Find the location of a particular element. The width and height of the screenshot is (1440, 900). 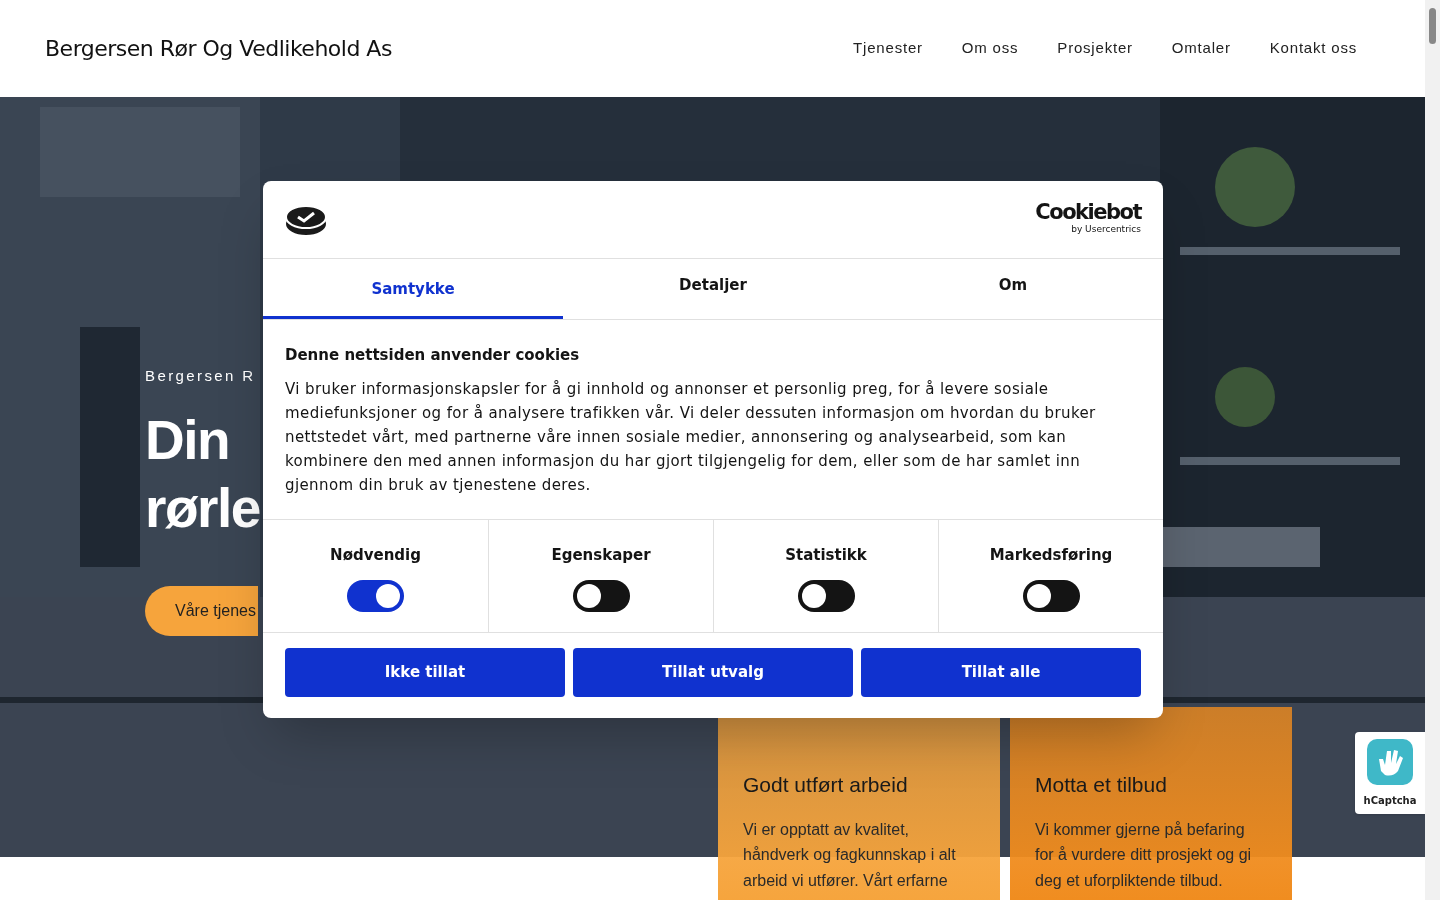

dialog-tab: Om is located at coordinates (1013, 289).